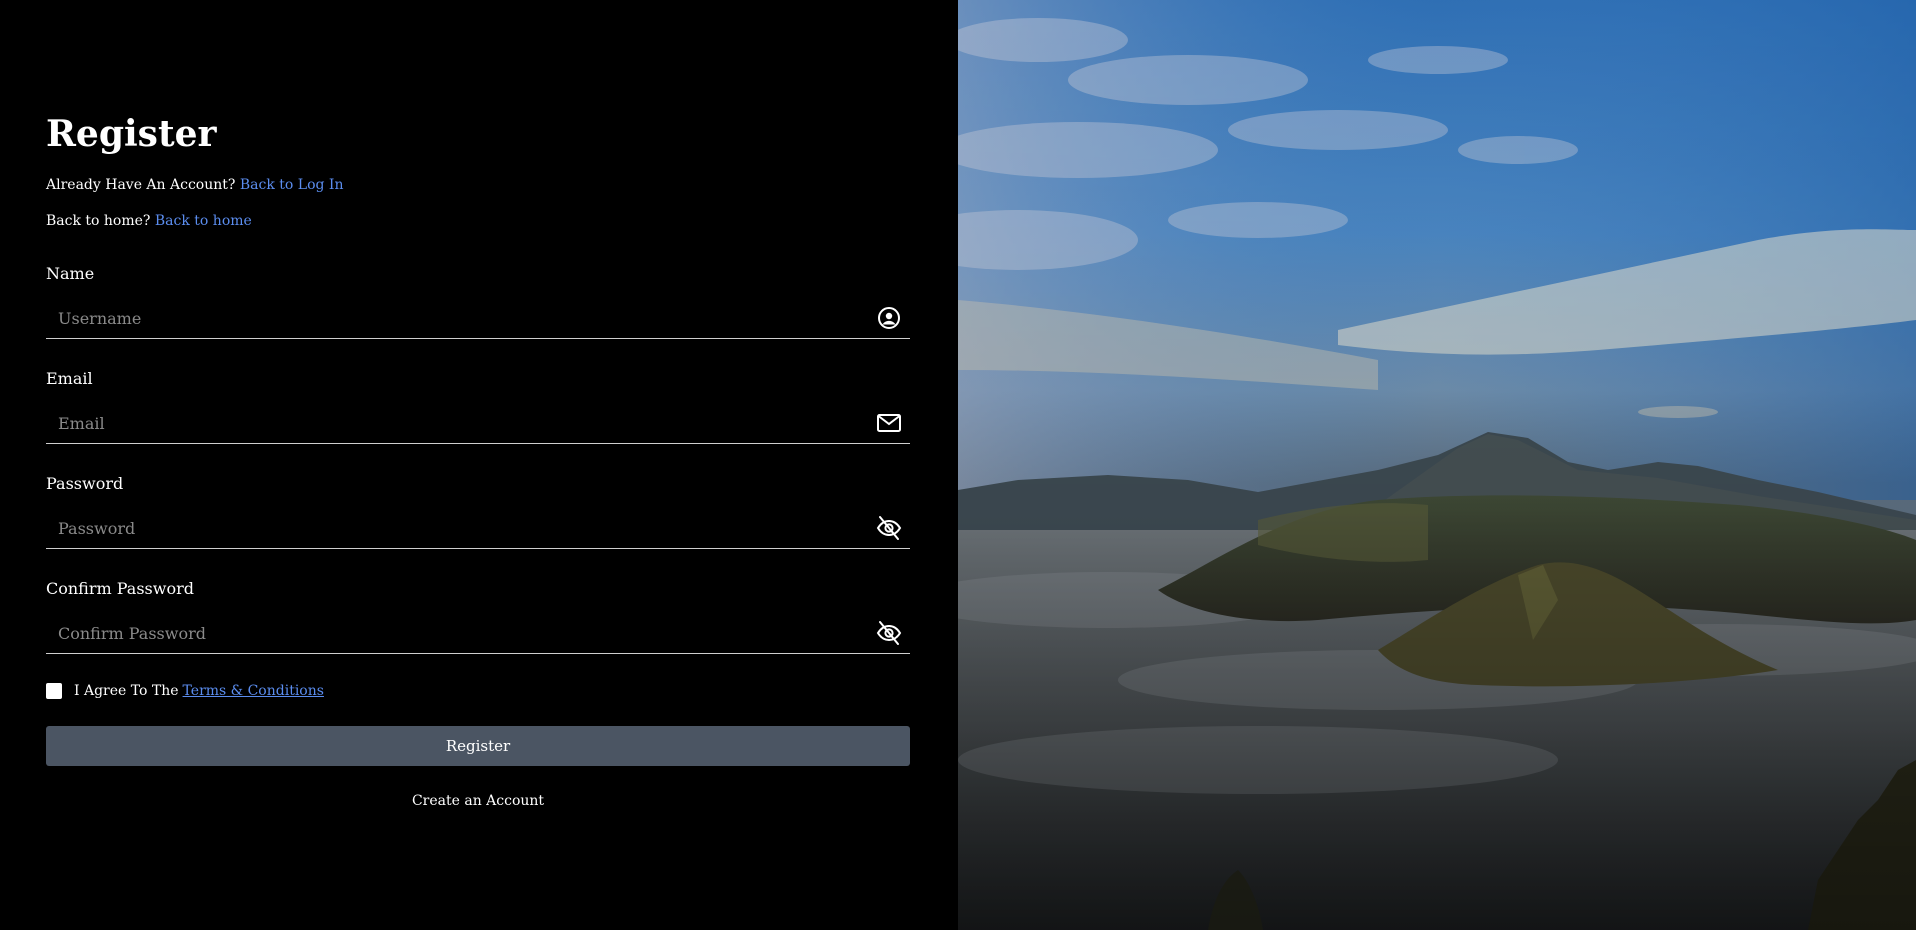 This screenshot has width=1916, height=930. Describe the element at coordinates (478, 221) in the screenshot. I see `home-prompt: Back to home? Back to home` at that location.